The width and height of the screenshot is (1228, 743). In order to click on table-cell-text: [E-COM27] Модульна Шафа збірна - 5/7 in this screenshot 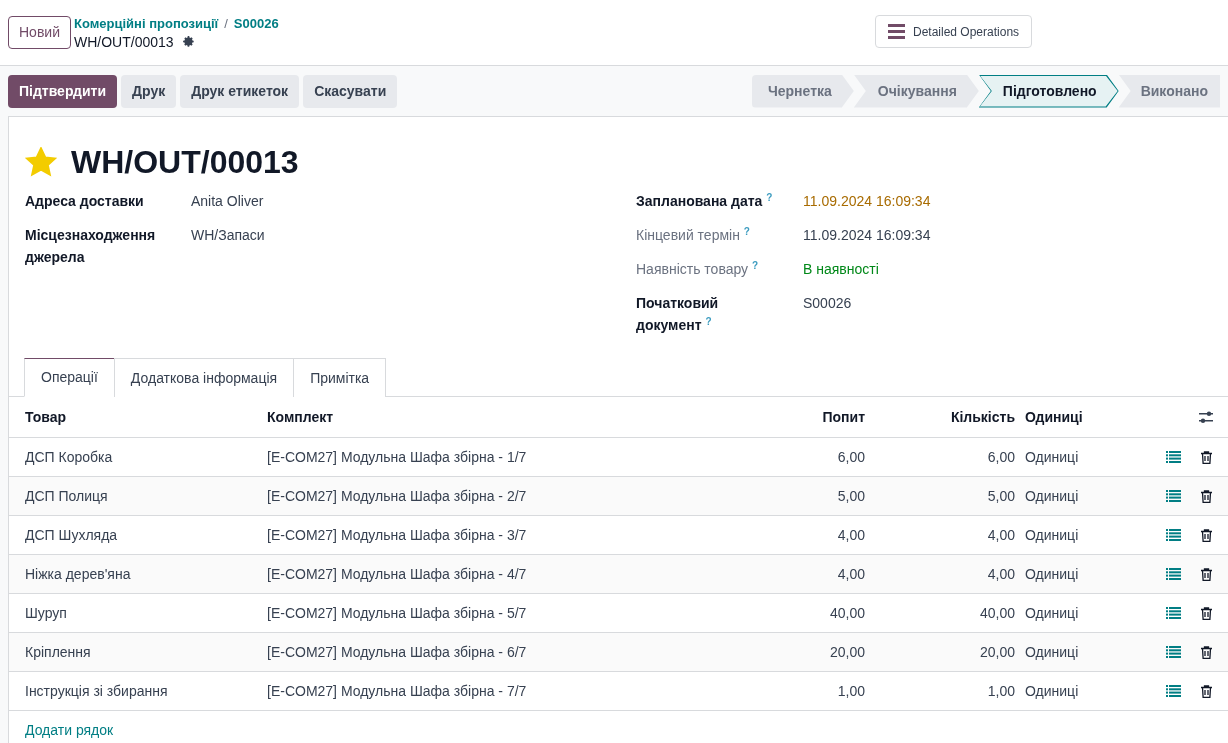, I will do `click(397, 613)`.